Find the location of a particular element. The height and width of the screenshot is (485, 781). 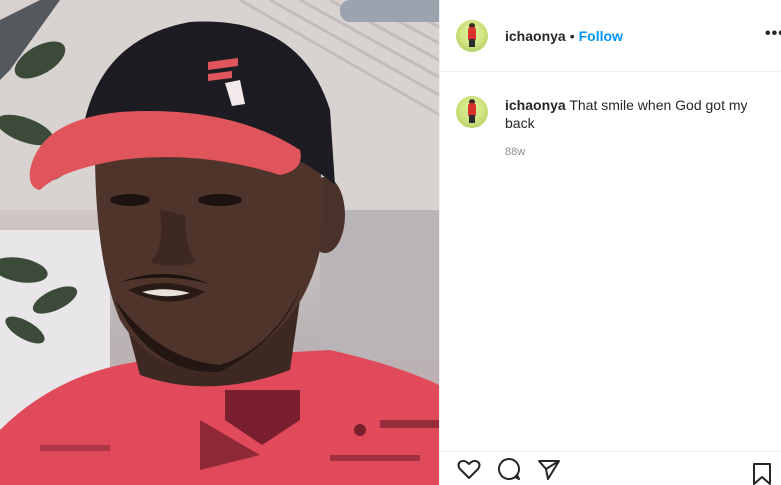

caption-text-block: ichaonya That smile when God got my back is located at coordinates (635, 114).